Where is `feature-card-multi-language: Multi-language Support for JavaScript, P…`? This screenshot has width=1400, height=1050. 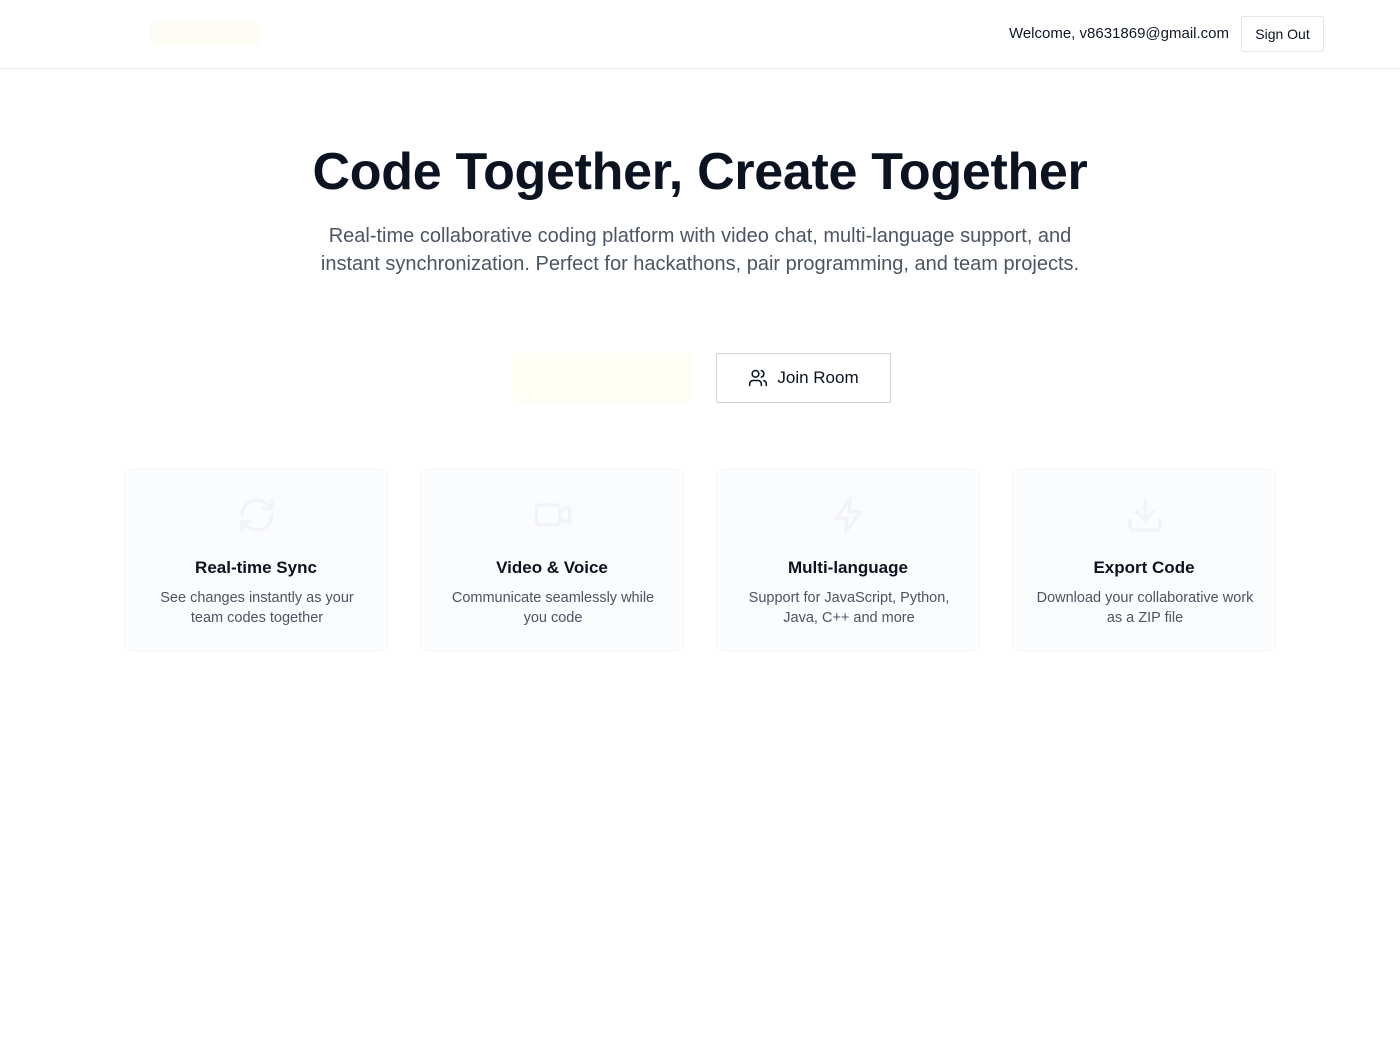 feature-card-multi-language: Multi-language Support for JavaScript, P… is located at coordinates (848, 560).